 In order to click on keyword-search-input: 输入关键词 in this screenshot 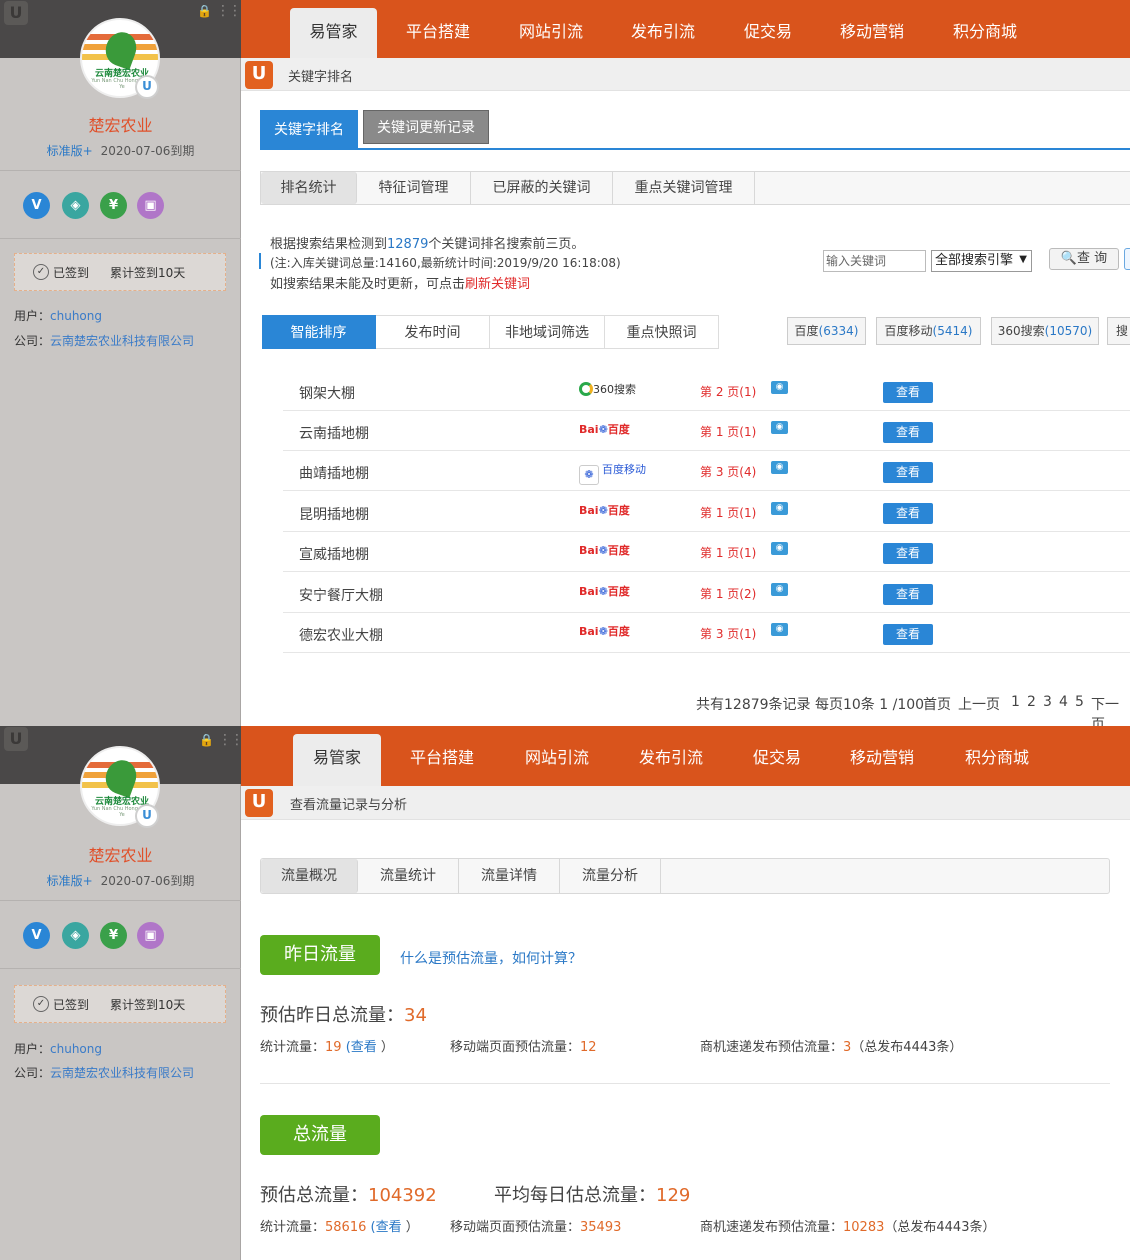, I will do `click(874, 261)`.